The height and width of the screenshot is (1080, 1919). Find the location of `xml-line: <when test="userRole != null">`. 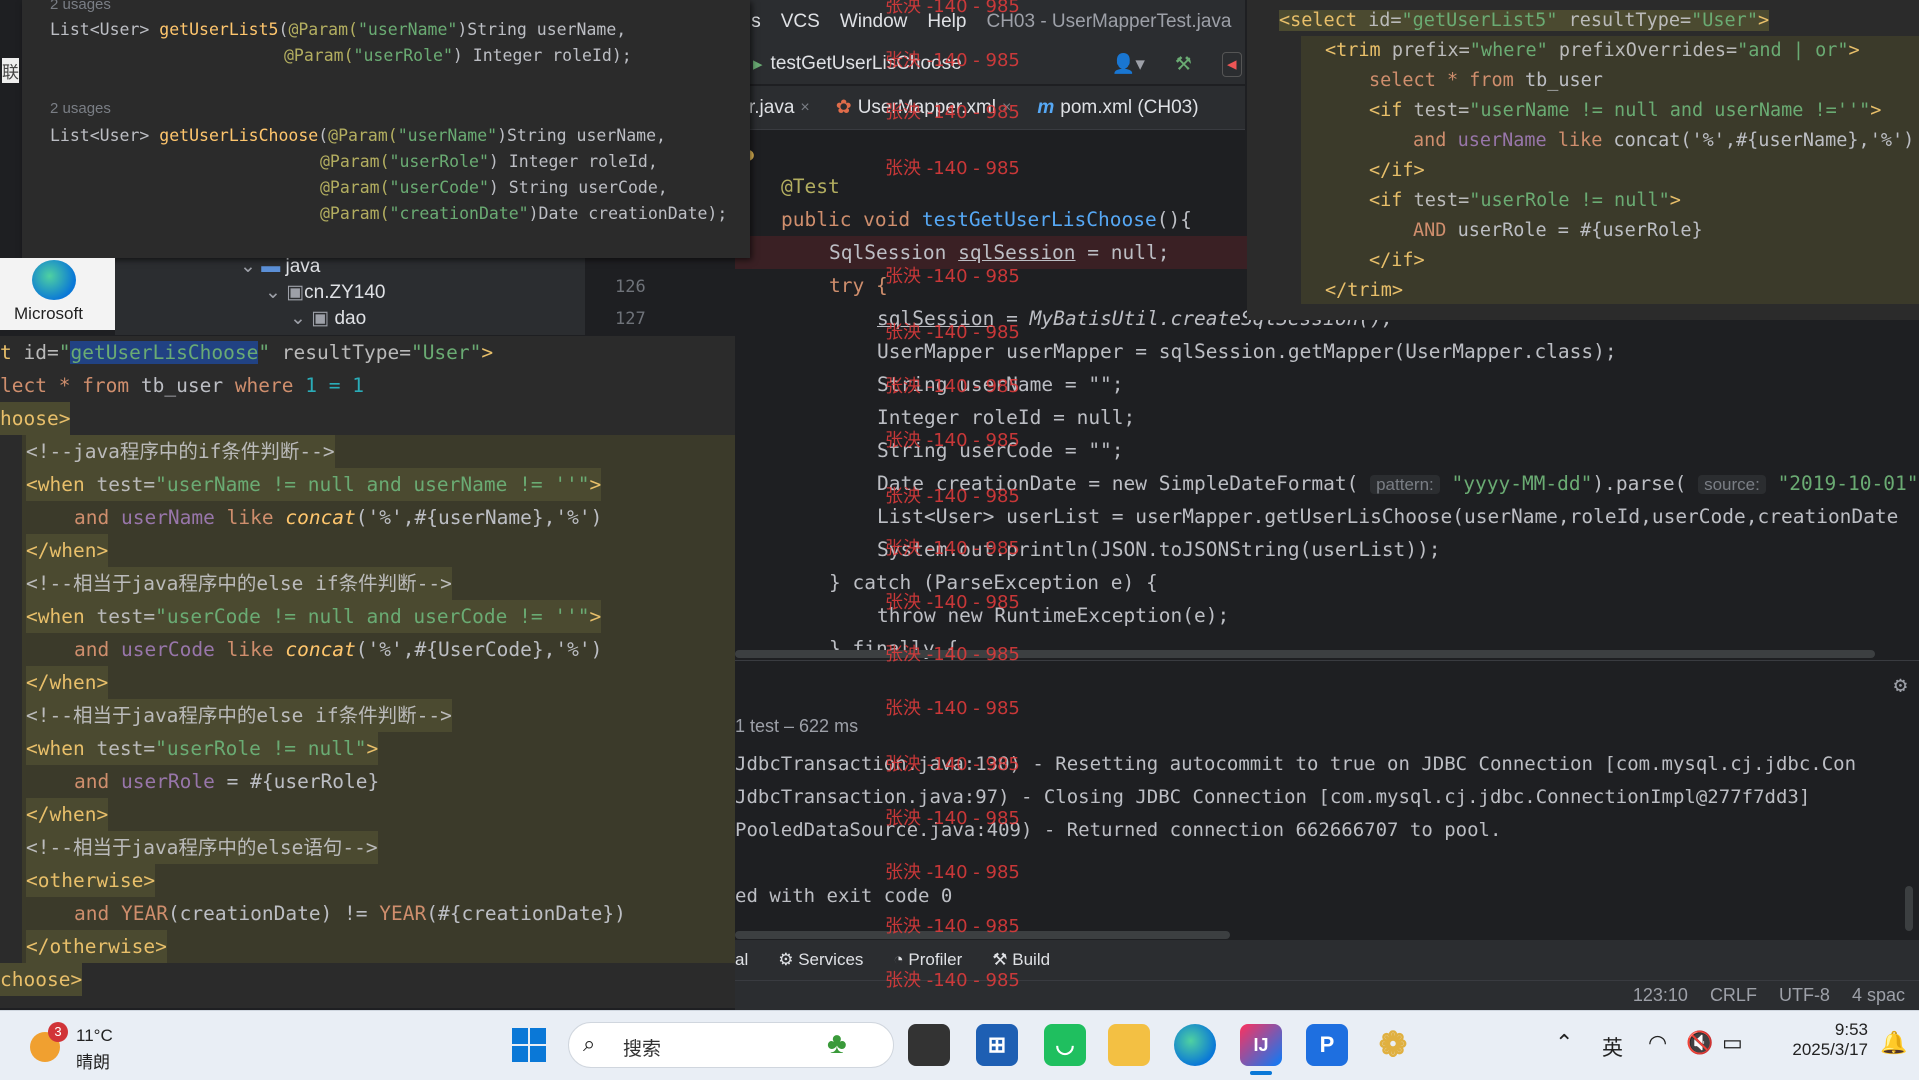

xml-line: <when test="userRole != null"> is located at coordinates (202, 748).